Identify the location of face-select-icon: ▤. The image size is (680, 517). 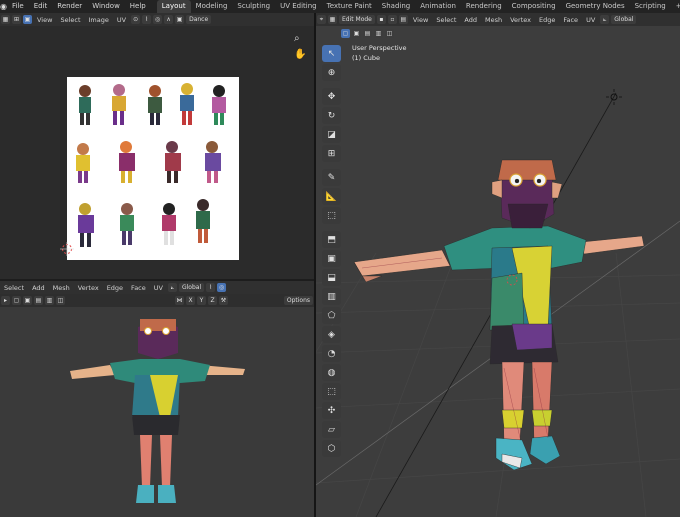
(403, 19).